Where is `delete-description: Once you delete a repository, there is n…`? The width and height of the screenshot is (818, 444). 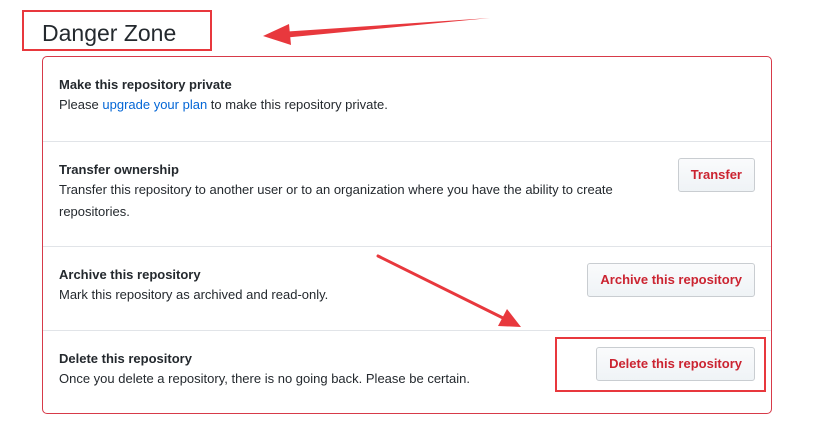 delete-description: Once you delete a repository, there is n… is located at coordinates (264, 378).